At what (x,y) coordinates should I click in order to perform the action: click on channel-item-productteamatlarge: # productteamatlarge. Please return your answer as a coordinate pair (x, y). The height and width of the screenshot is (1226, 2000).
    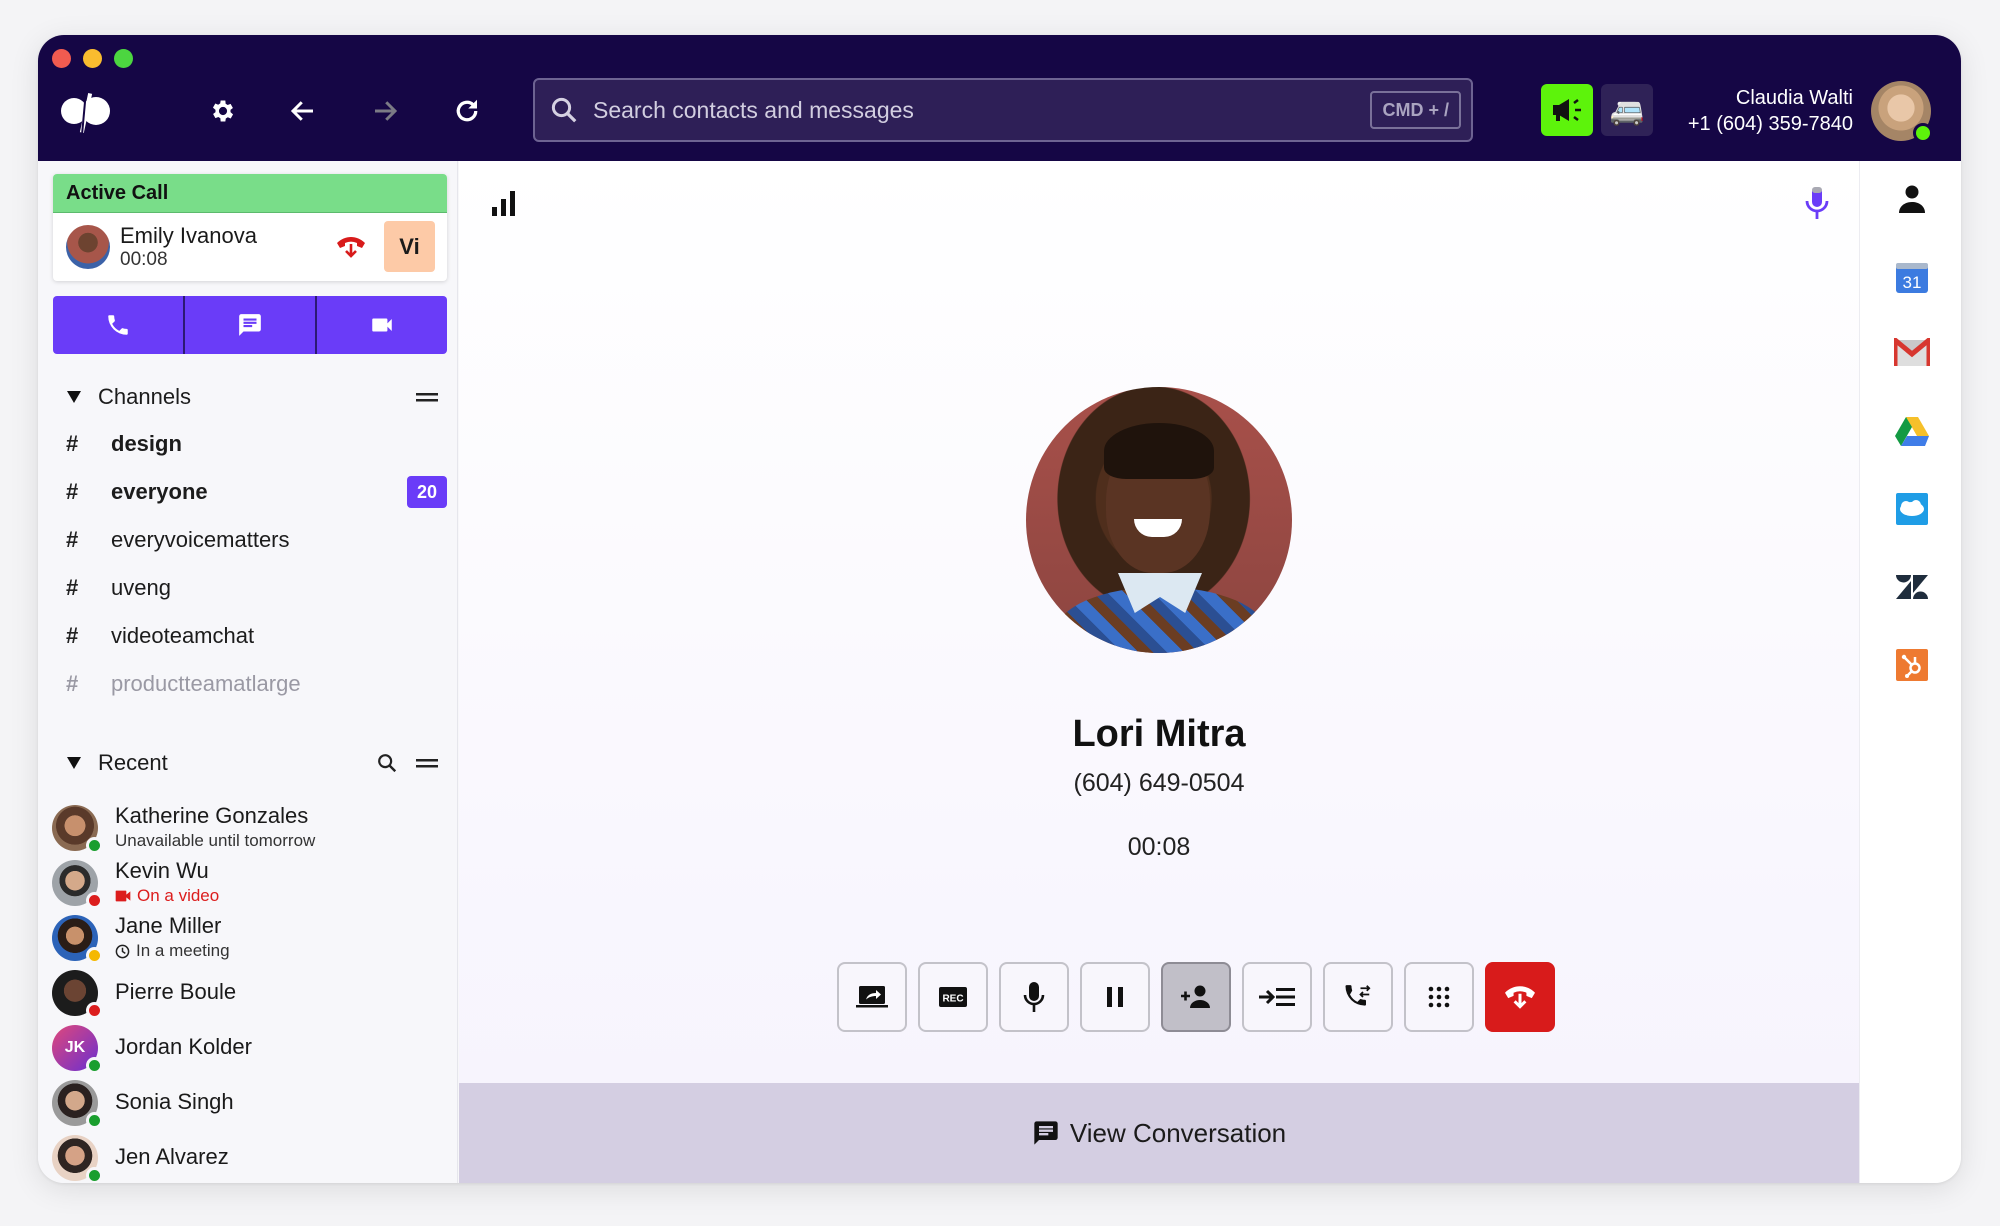
    Looking at the image, I should click on (248, 684).